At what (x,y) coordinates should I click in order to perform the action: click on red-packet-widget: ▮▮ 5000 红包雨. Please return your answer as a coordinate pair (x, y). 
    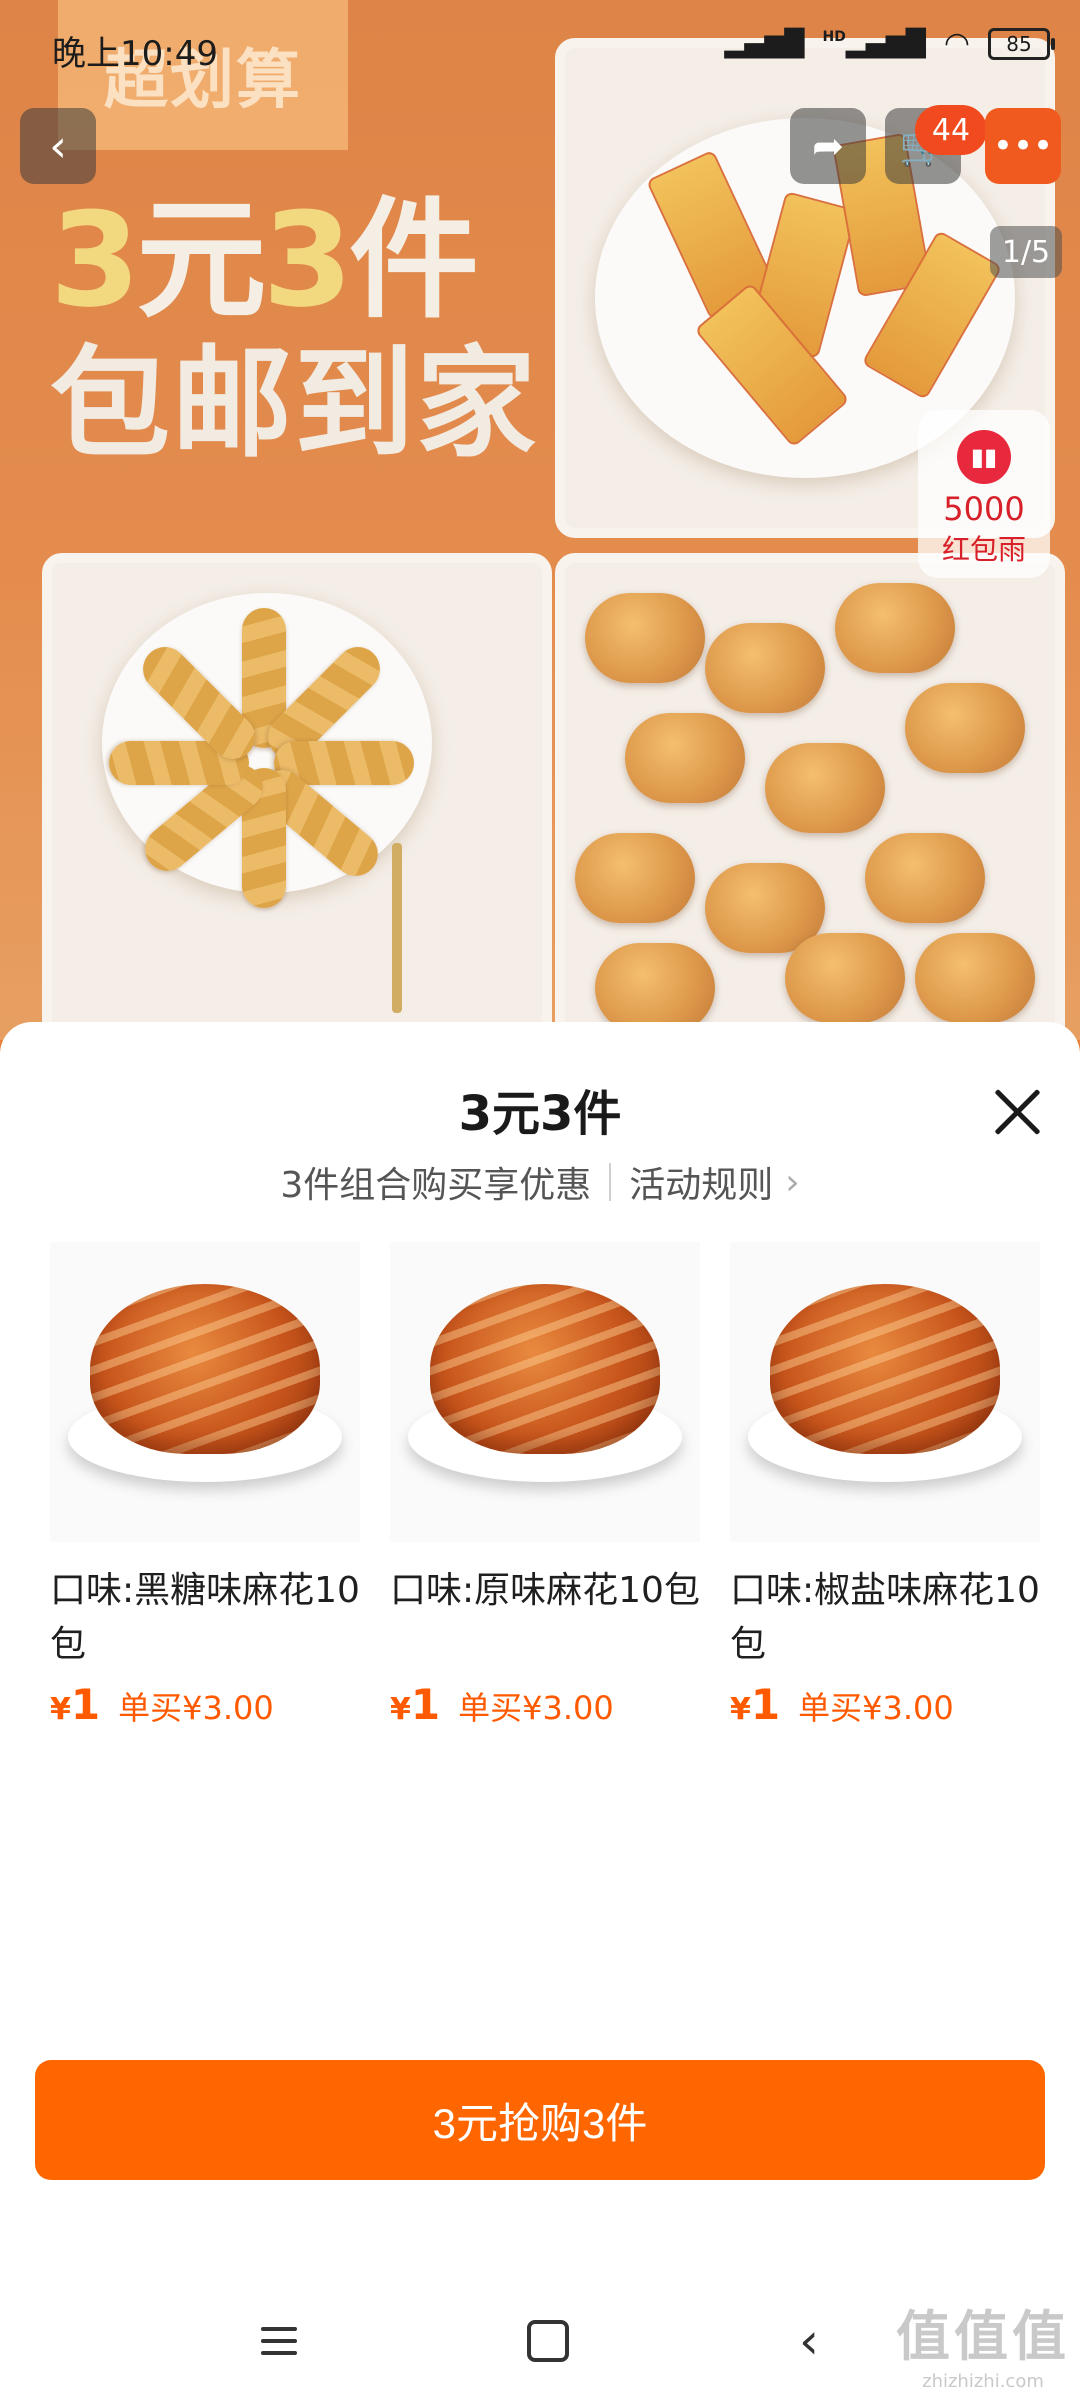
    Looking at the image, I should click on (984, 494).